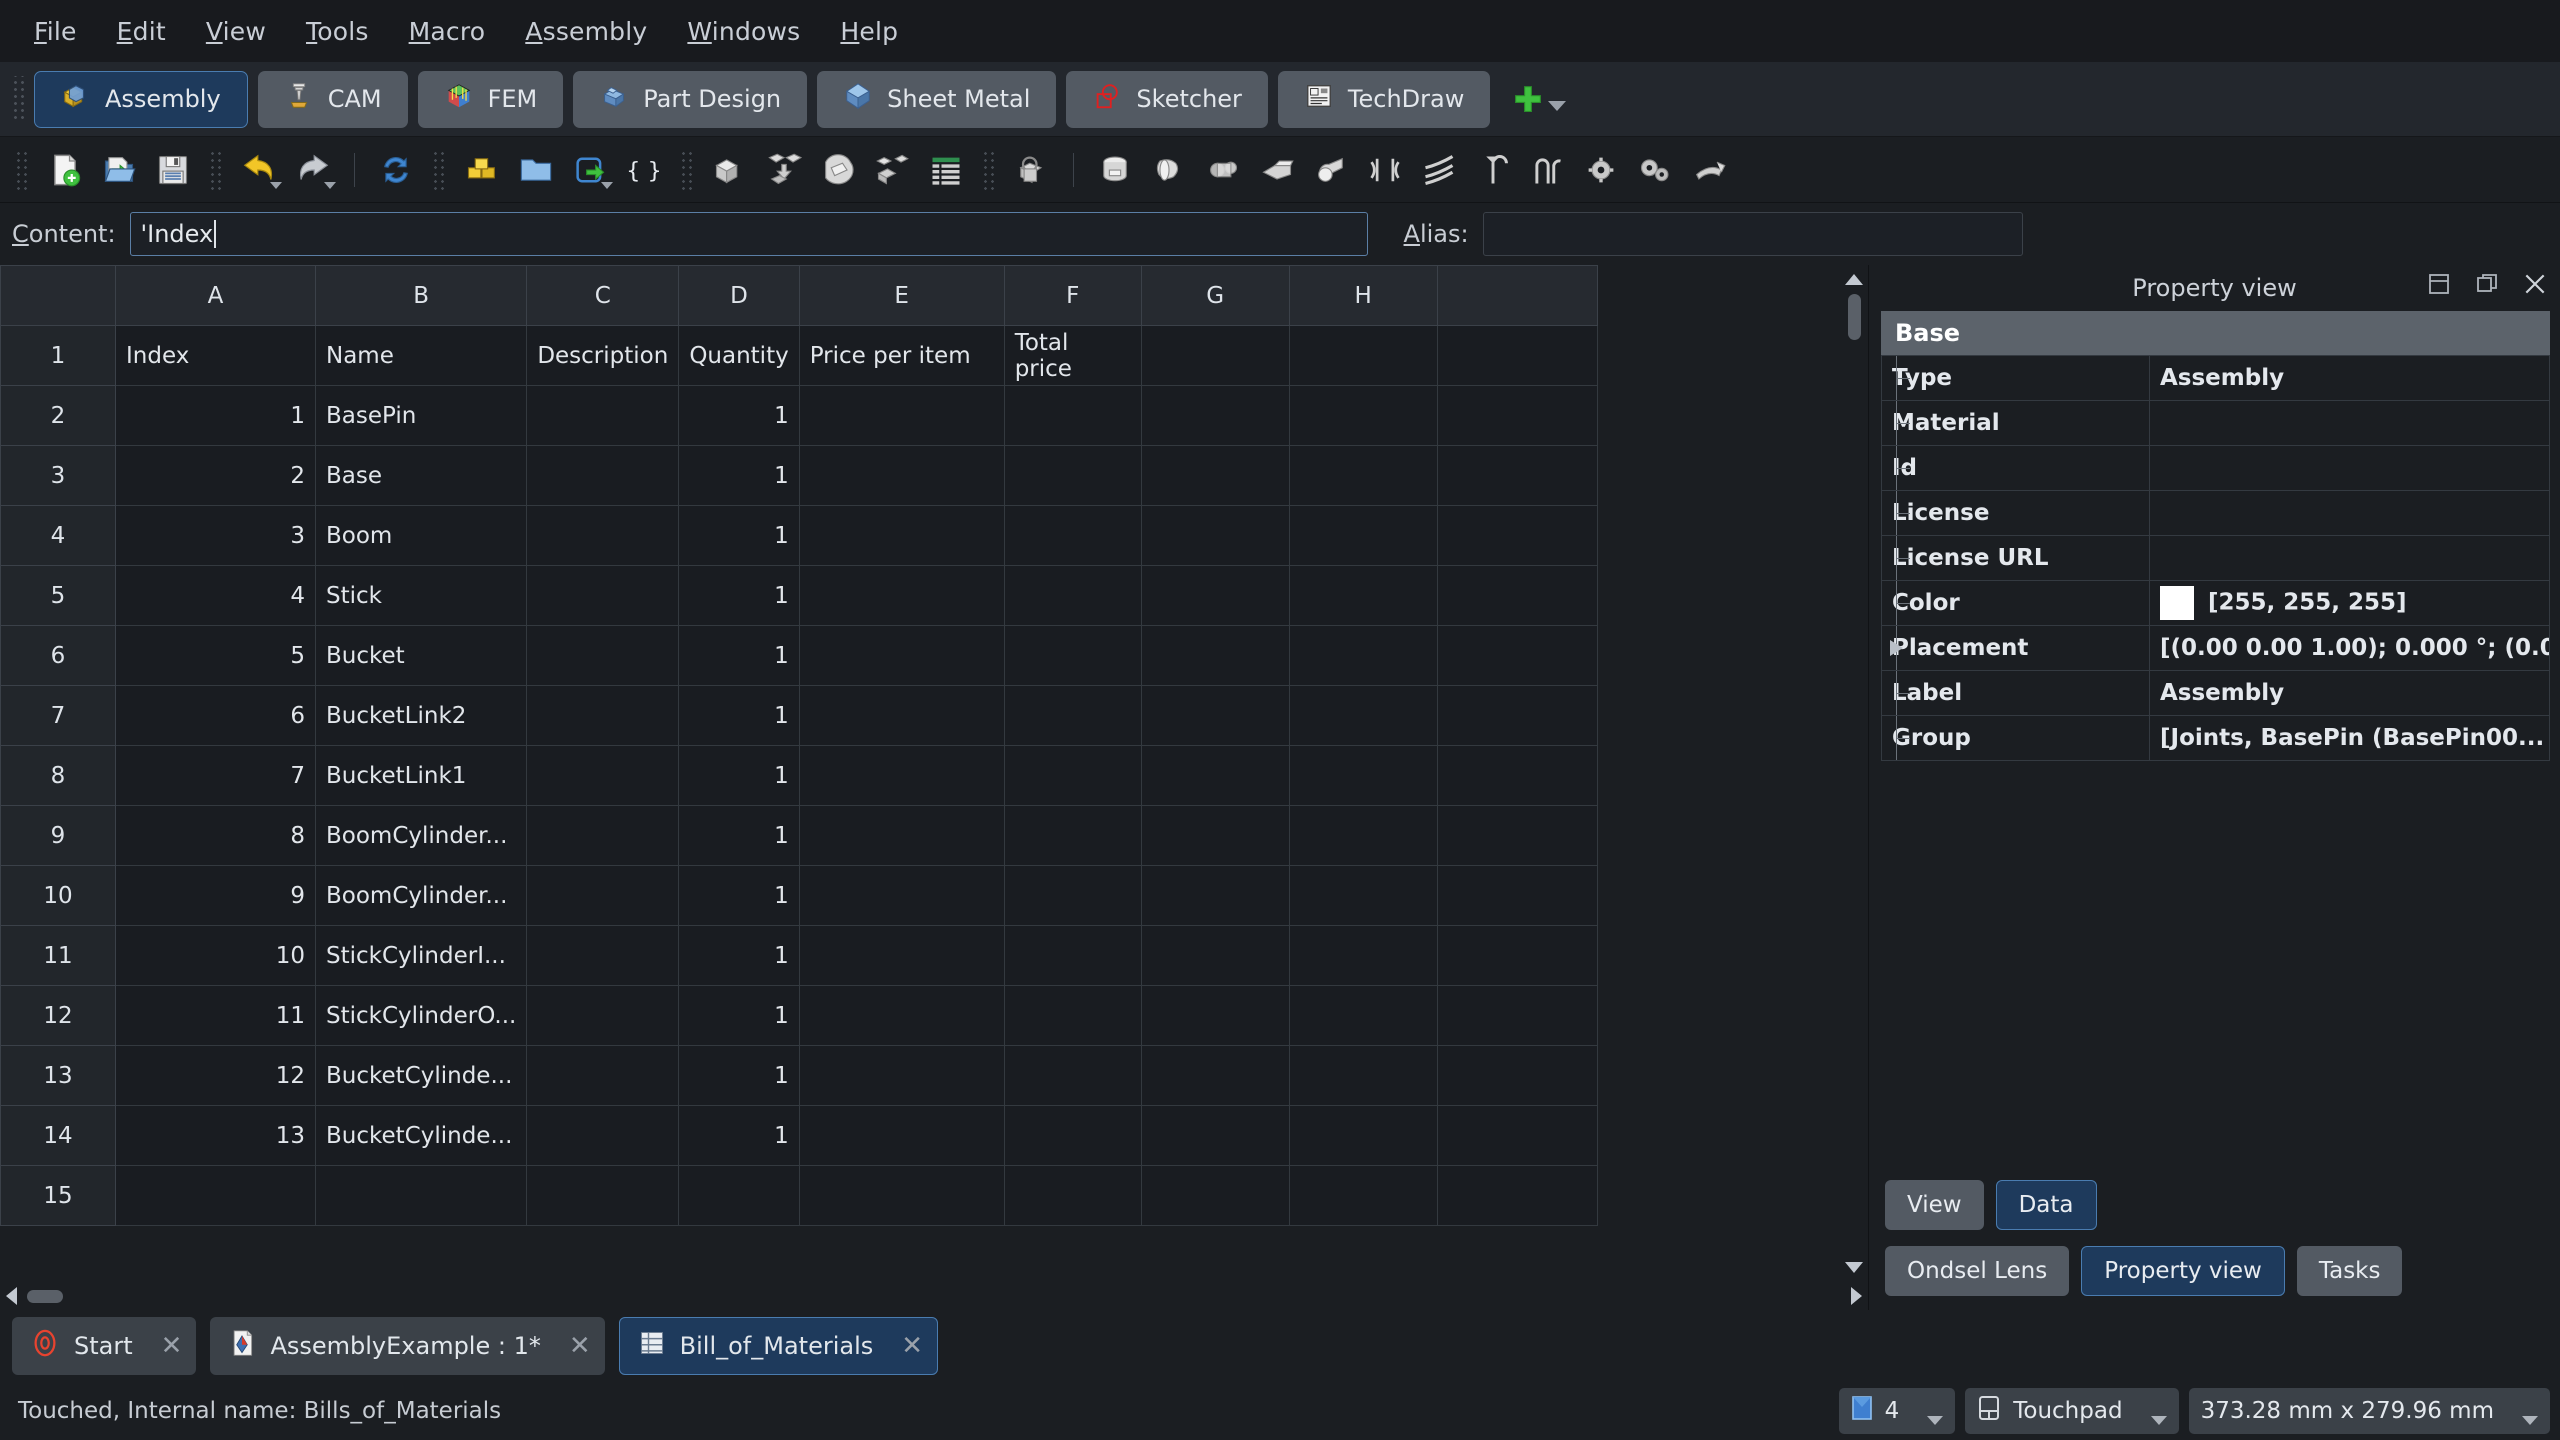 This screenshot has height=1440, width=2560. What do you see at coordinates (1384, 99) in the screenshot?
I see `workbench-tab-techdraw: TechDraw` at bounding box center [1384, 99].